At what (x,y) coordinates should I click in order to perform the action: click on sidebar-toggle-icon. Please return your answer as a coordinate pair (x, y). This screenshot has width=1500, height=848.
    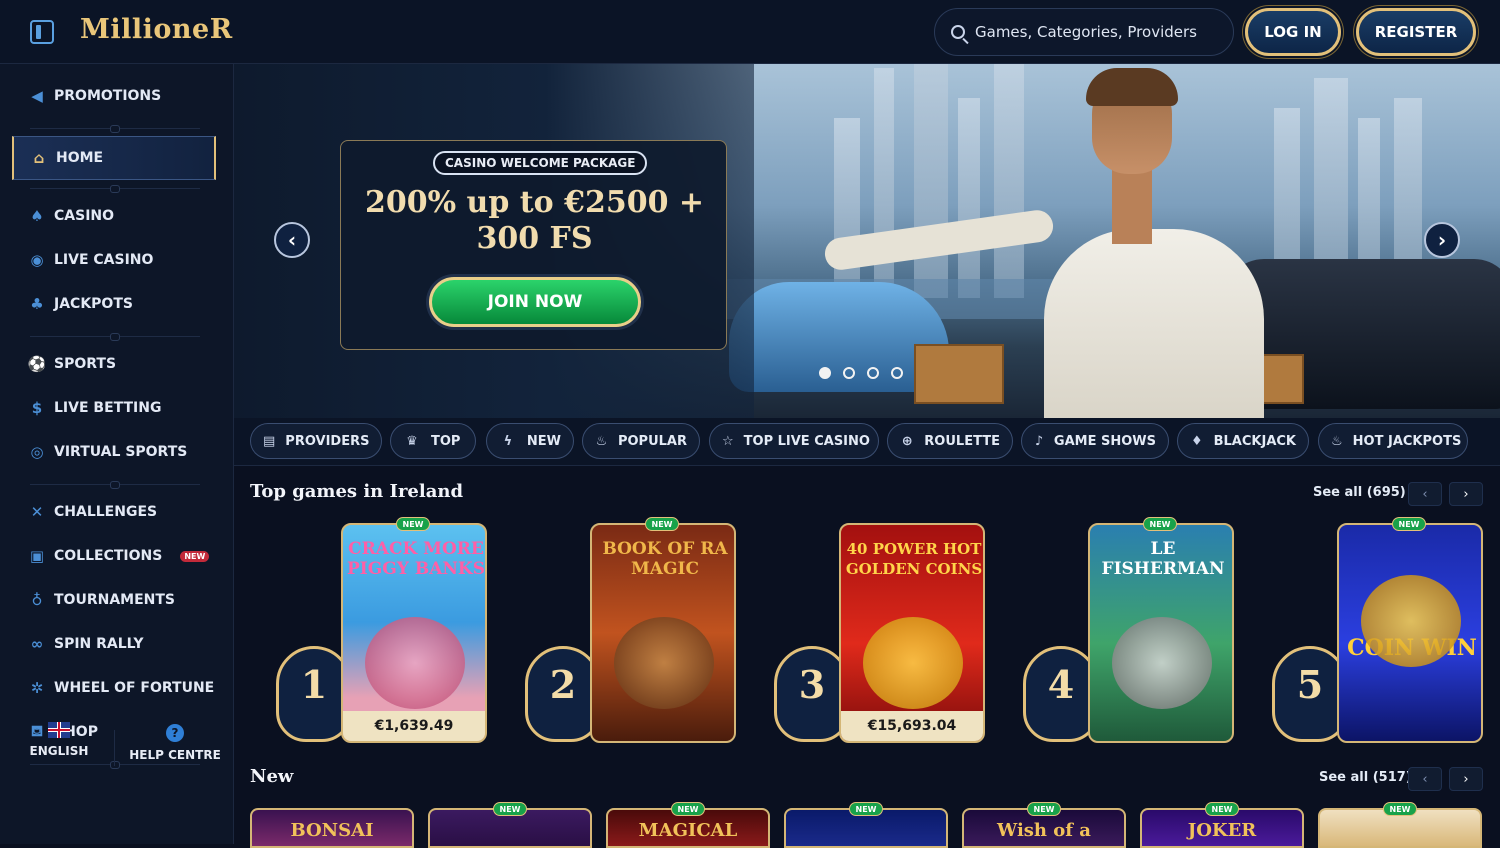
    Looking at the image, I should click on (42, 32).